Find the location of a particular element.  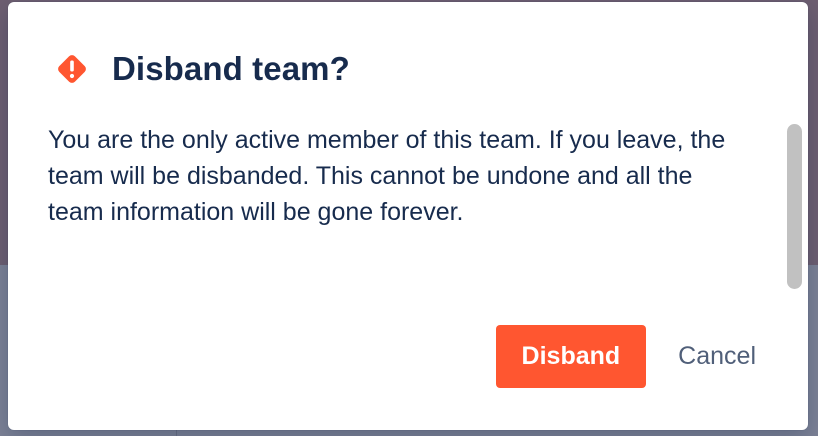

dialog-footer: Disband Cancel is located at coordinates (629, 356).